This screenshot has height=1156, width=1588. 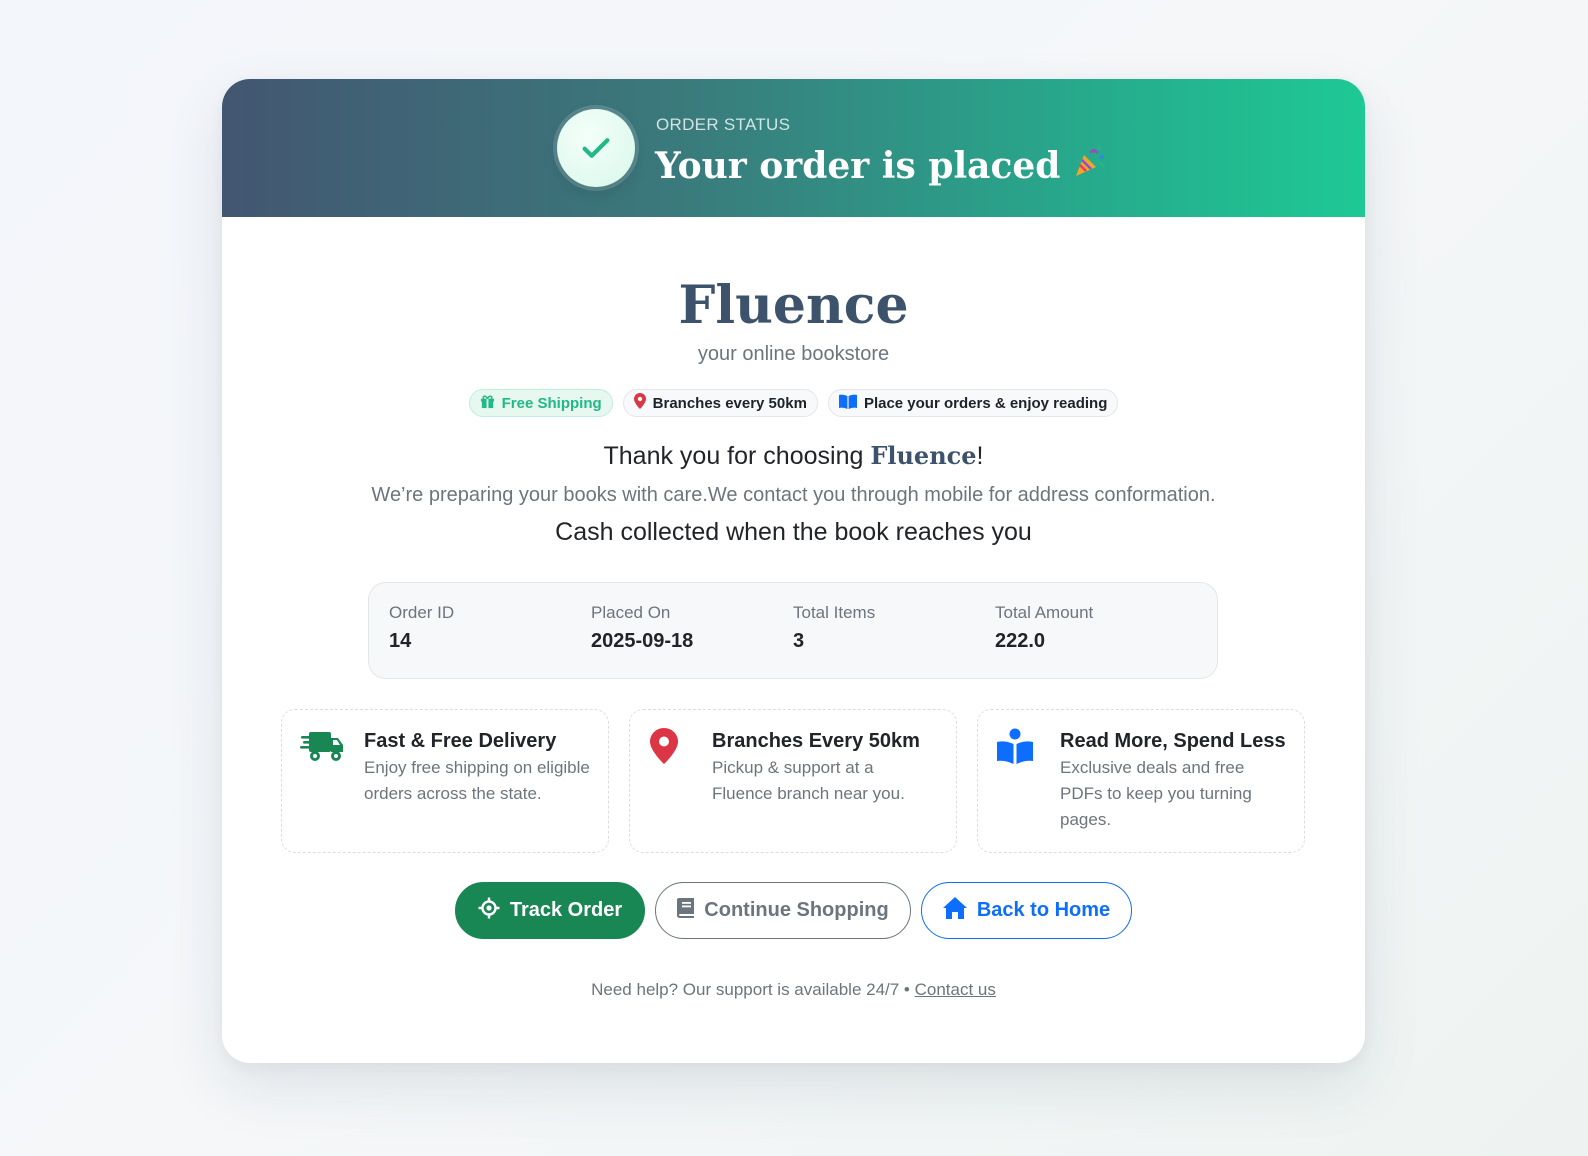 I want to click on chip-free-shipping: Free Shipping, so click(x=540, y=403).